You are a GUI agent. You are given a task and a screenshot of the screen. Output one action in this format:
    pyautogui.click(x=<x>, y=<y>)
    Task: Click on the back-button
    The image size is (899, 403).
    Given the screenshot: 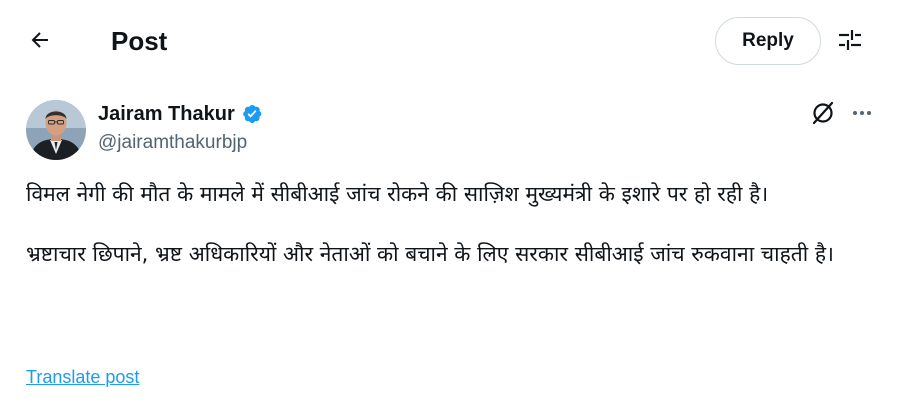 What is the action you would take?
    pyautogui.click(x=40, y=42)
    